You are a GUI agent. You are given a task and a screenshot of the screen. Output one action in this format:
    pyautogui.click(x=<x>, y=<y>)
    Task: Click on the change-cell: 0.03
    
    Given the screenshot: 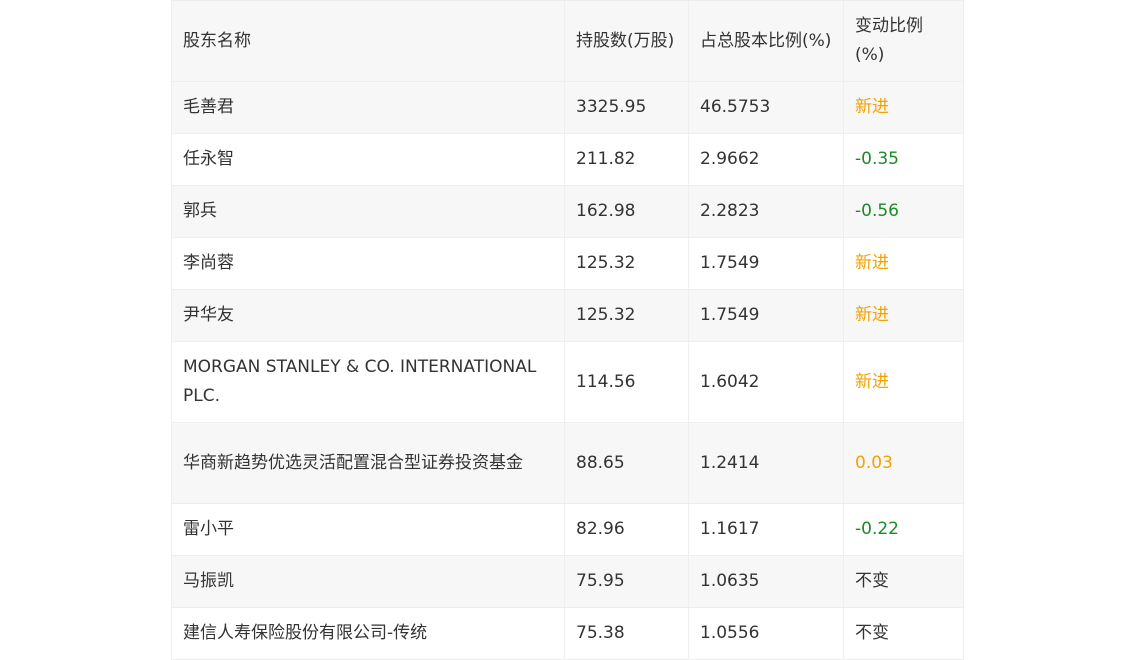 What is the action you would take?
    pyautogui.click(x=903, y=463)
    